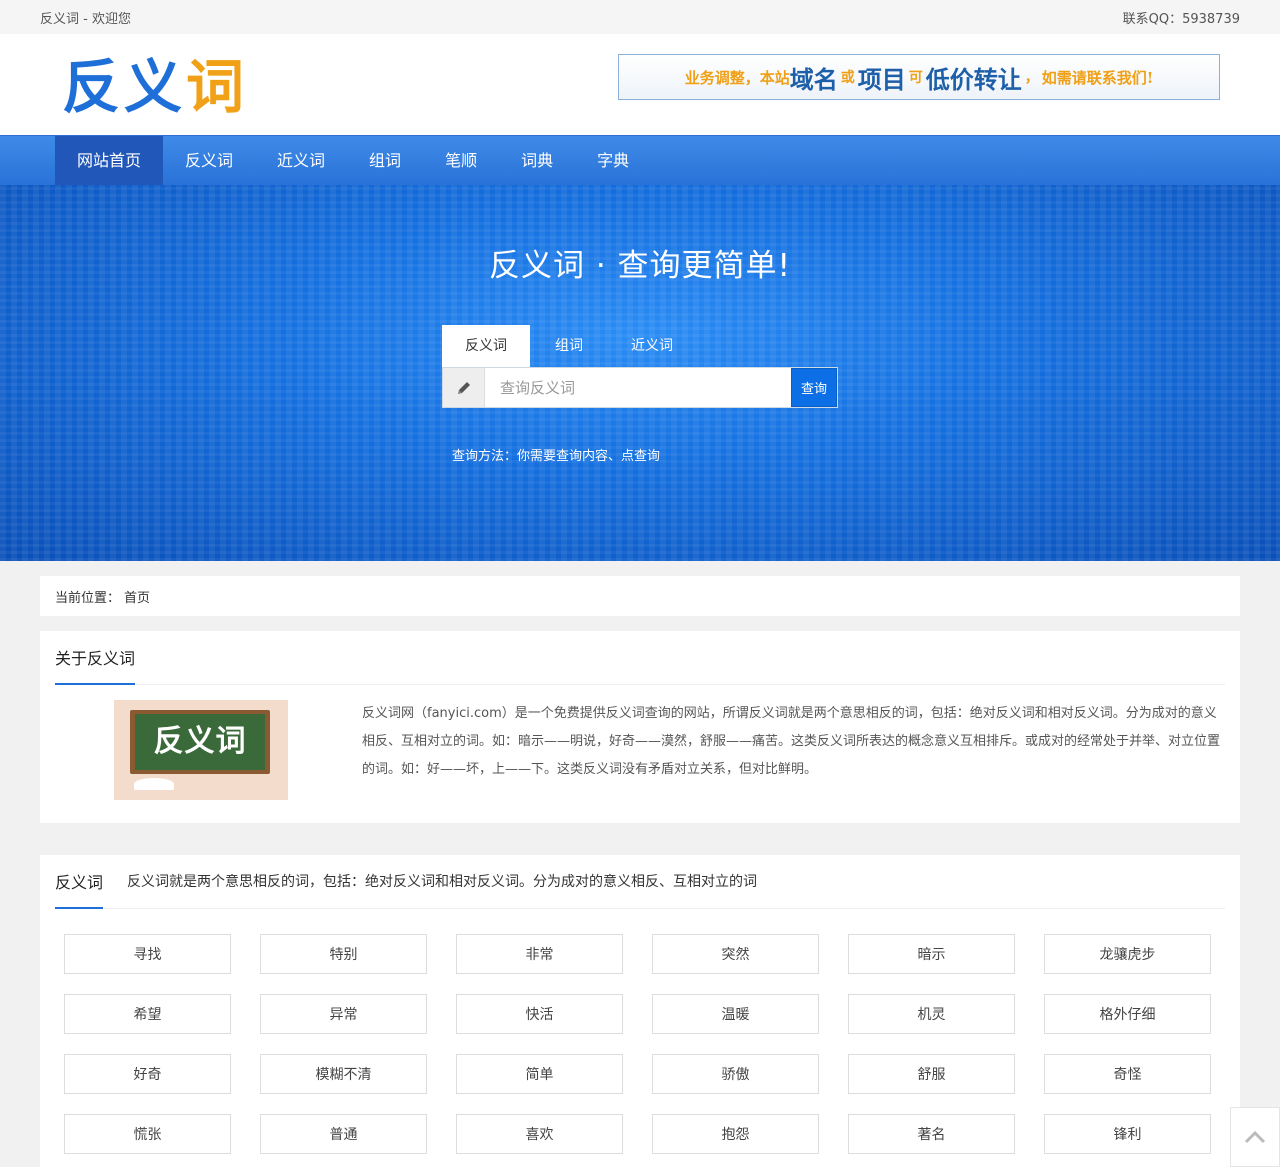 The image size is (1280, 1167). Describe the element at coordinates (385, 161) in the screenshot. I see `nav-word-groups: 组词` at that location.